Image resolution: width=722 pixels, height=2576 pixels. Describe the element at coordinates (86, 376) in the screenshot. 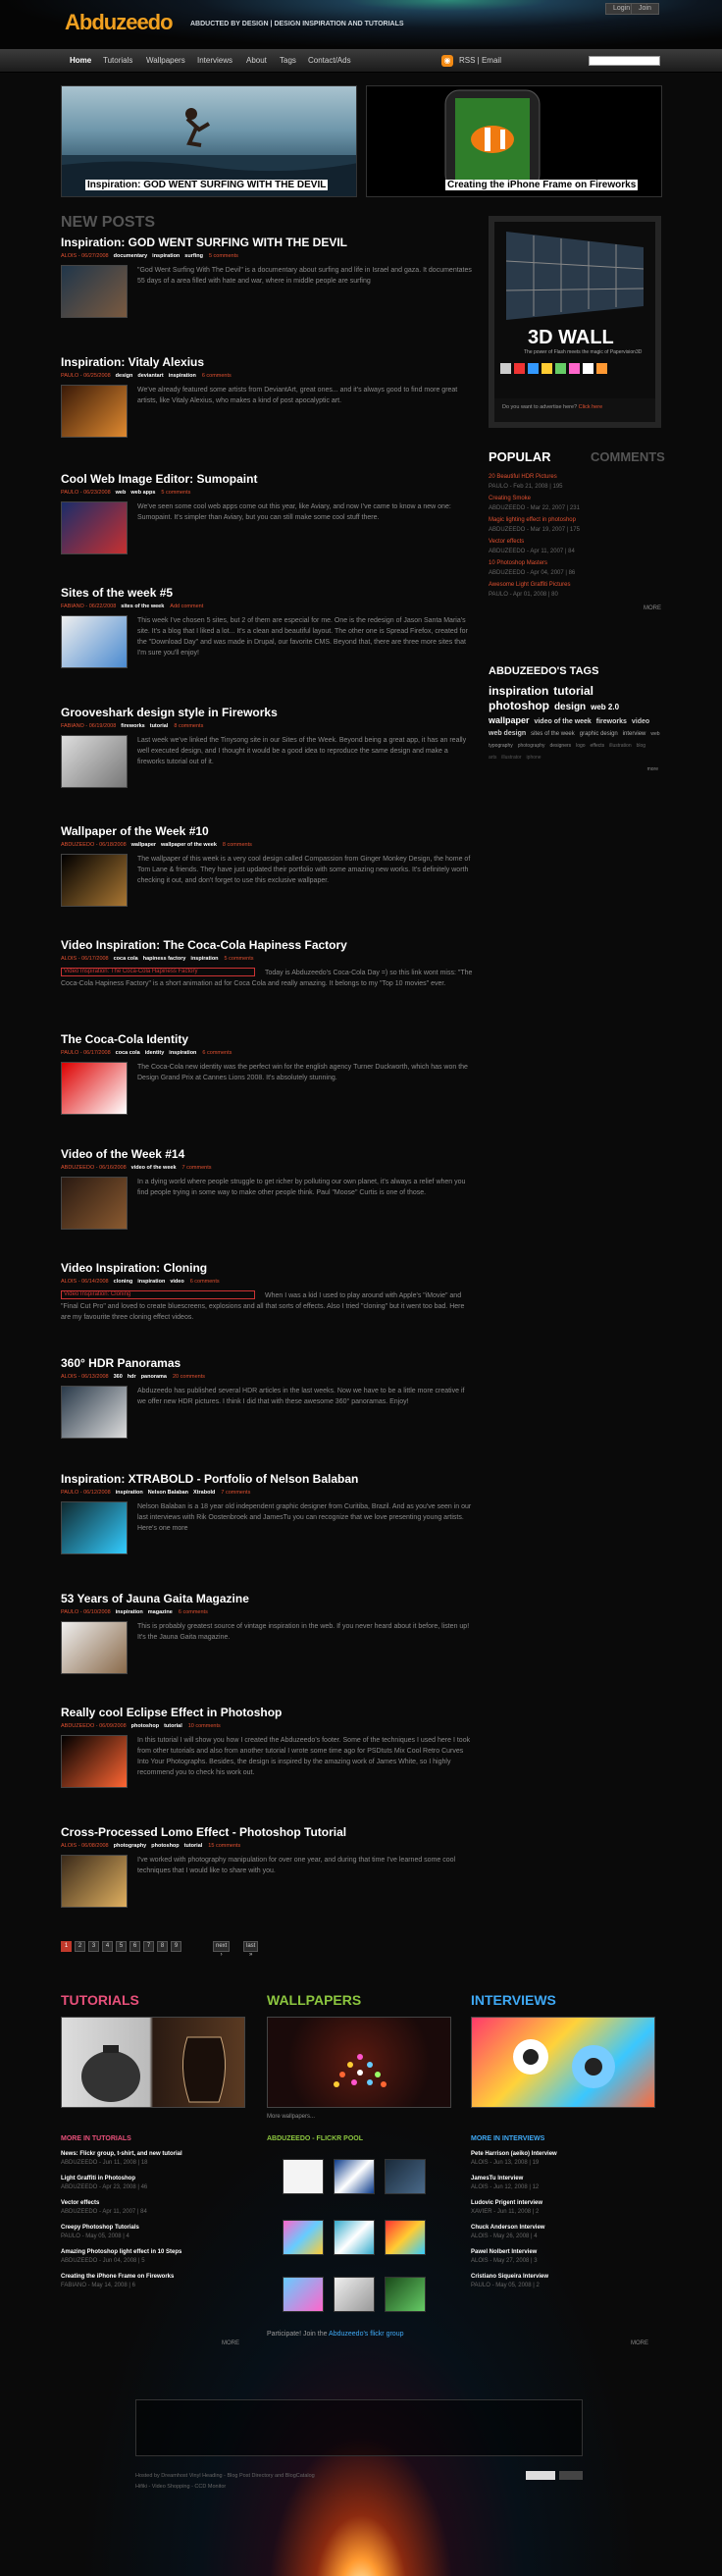

I see `post-author-date: PAULO - 06/25/2008` at that location.